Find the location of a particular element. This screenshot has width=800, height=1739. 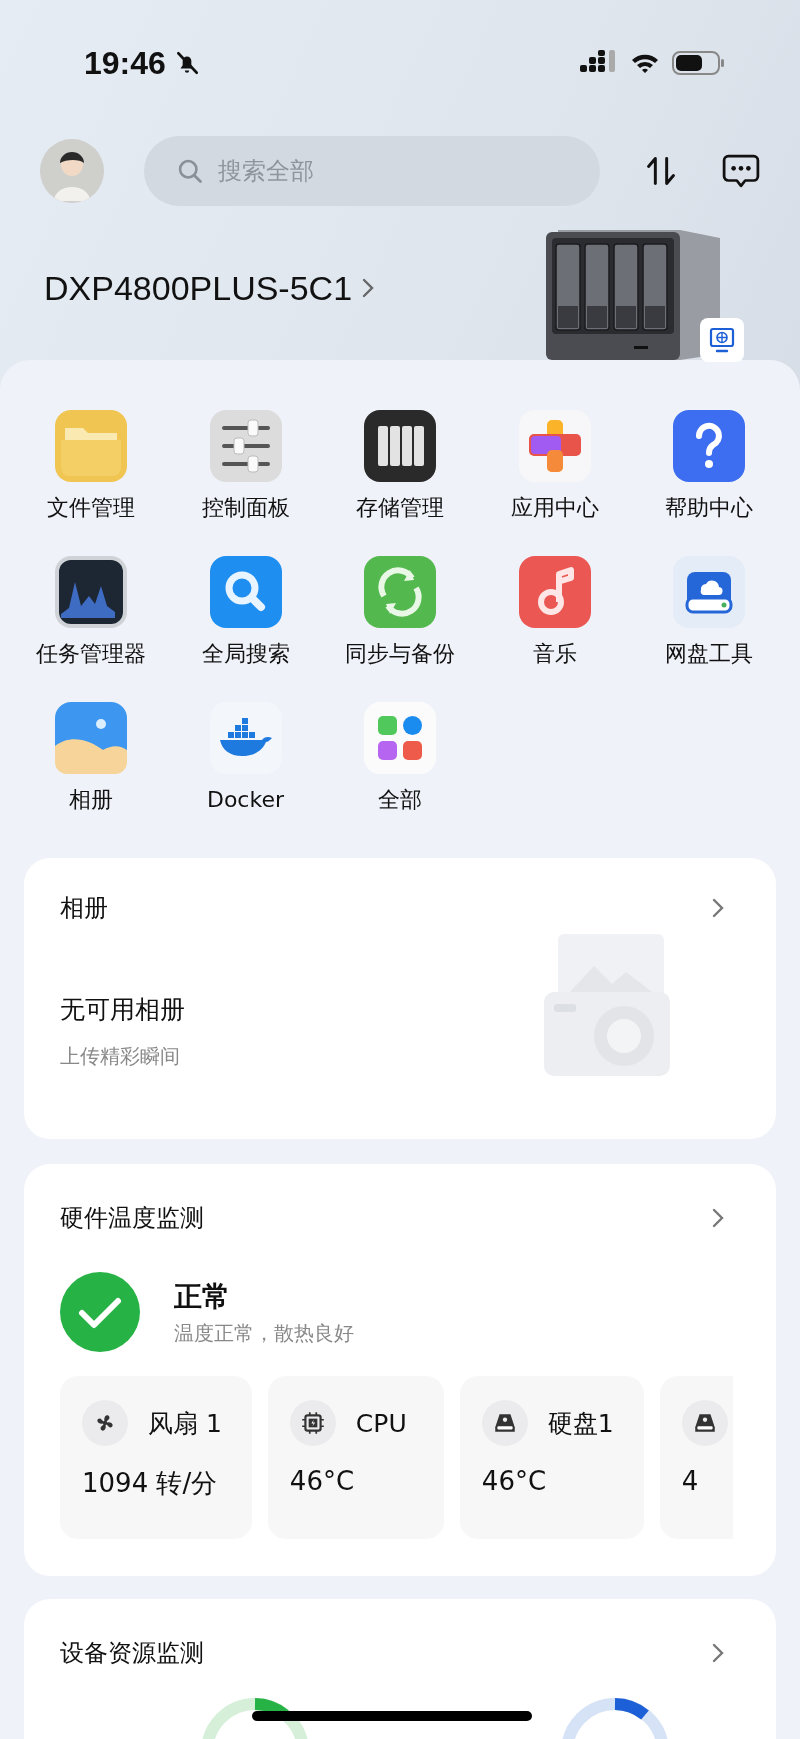

app-shortcut: 全部 is located at coordinates (400, 758).